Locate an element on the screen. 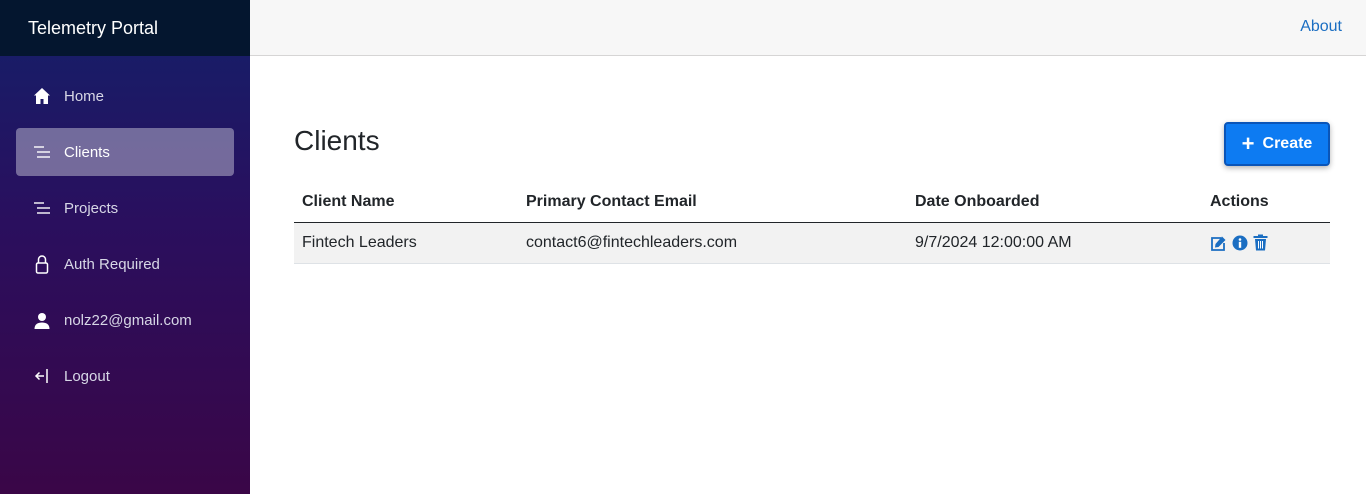 This screenshot has width=1366, height=494. sidebar-item-label: Auth Required is located at coordinates (112, 264).